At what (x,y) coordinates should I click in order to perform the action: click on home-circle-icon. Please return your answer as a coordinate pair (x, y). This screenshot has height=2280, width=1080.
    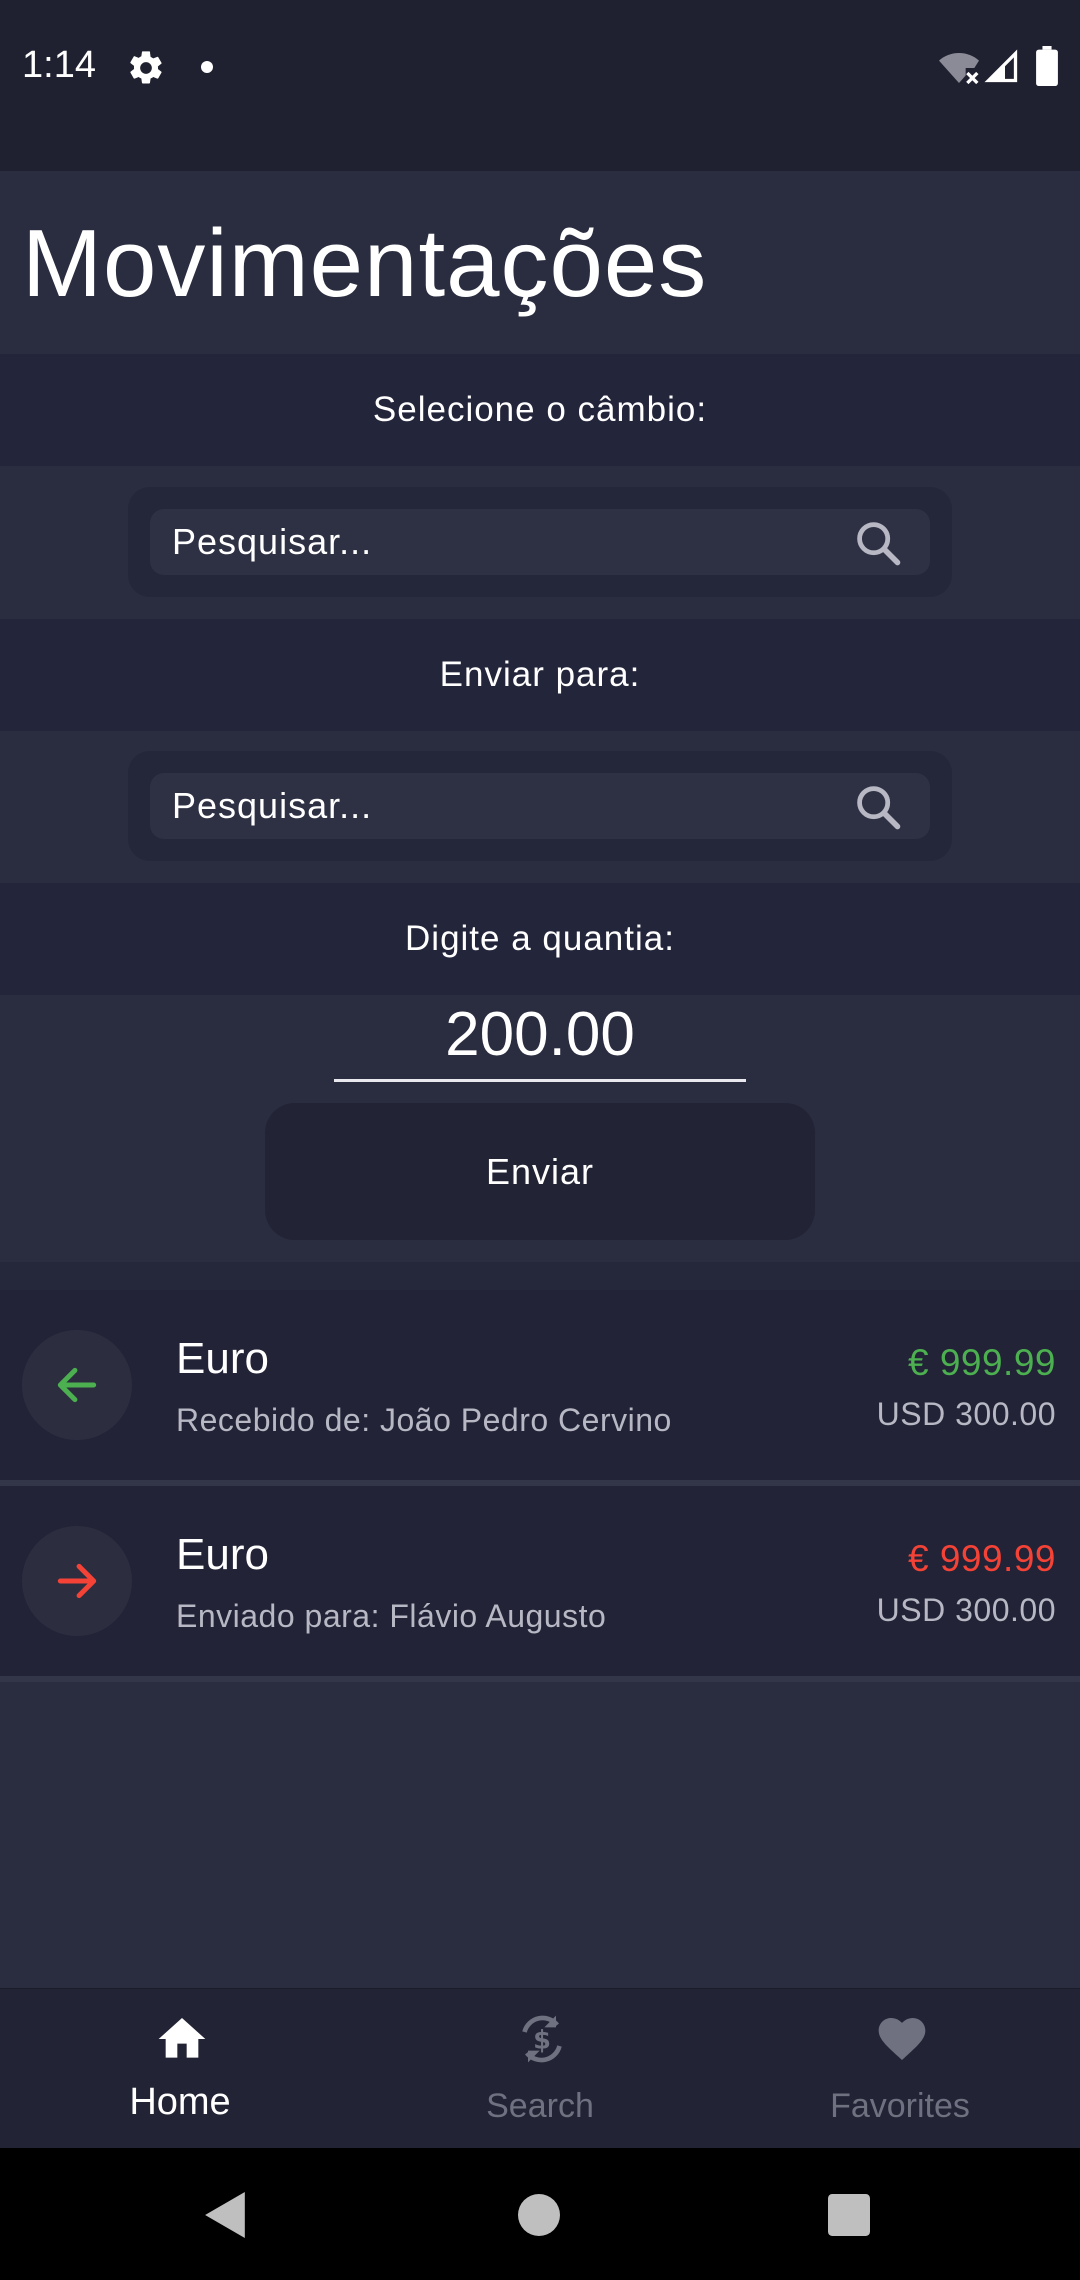
    Looking at the image, I should click on (539, 2215).